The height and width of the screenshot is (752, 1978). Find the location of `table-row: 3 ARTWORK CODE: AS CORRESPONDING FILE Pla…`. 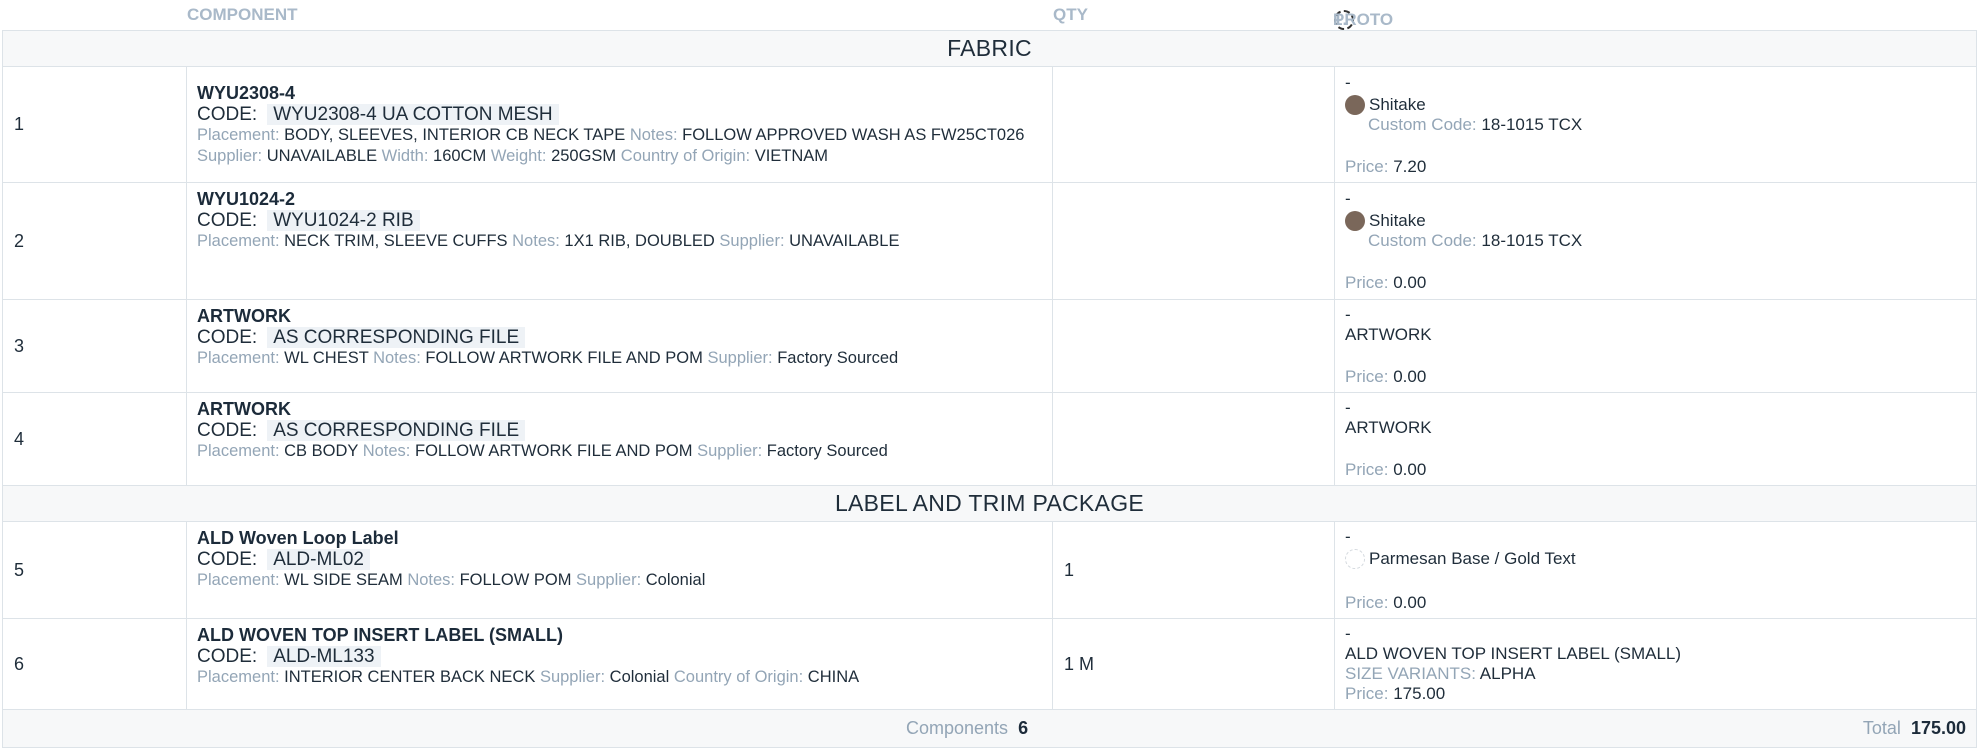

table-row: 3 ARTWORK CODE: AS CORRESPONDING FILE Pla… is located at coordinates (989, 346).